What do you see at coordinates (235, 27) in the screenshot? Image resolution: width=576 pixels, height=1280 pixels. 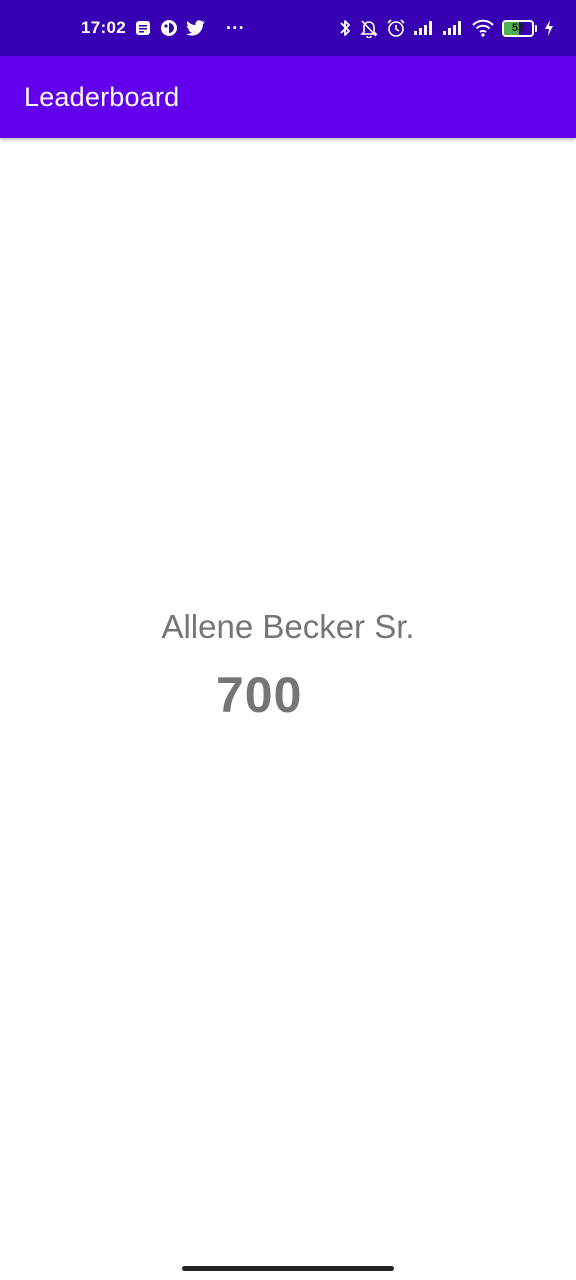 I see `more-notifications-indicator: ···` at bounding box center [235, 27].